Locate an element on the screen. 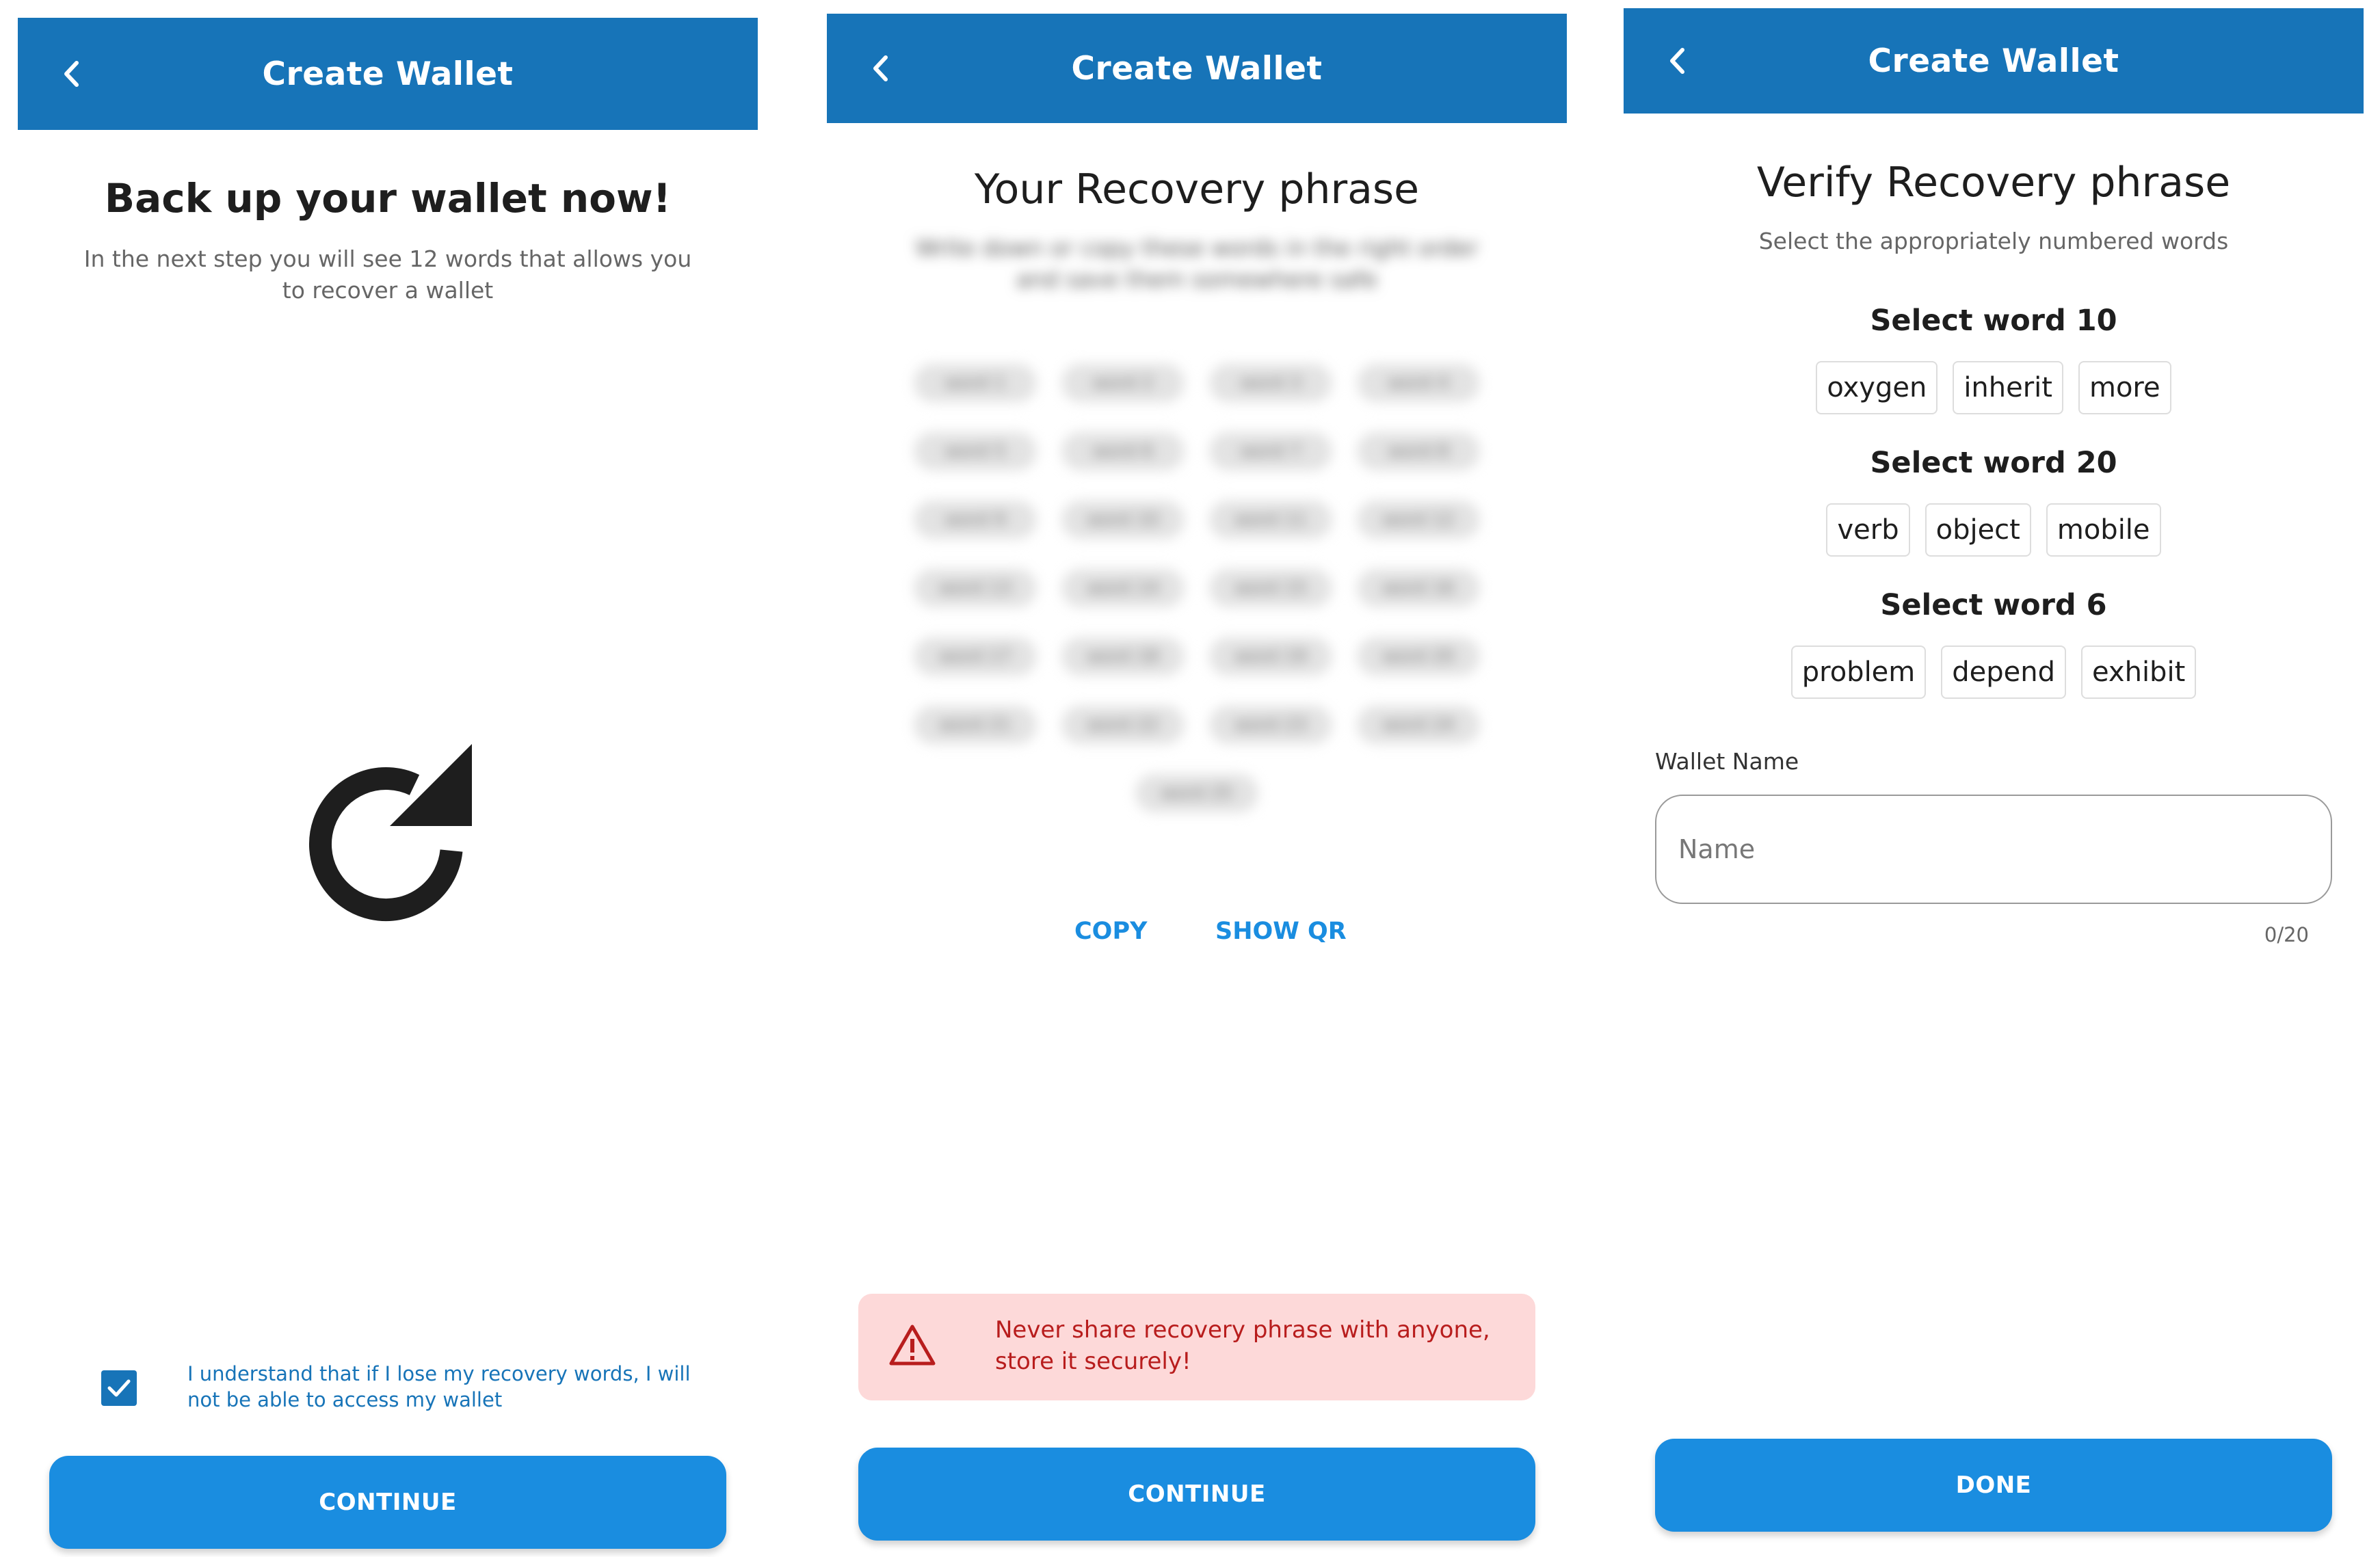  recovery-word: word 20 is located at coordinates (1418, 657).